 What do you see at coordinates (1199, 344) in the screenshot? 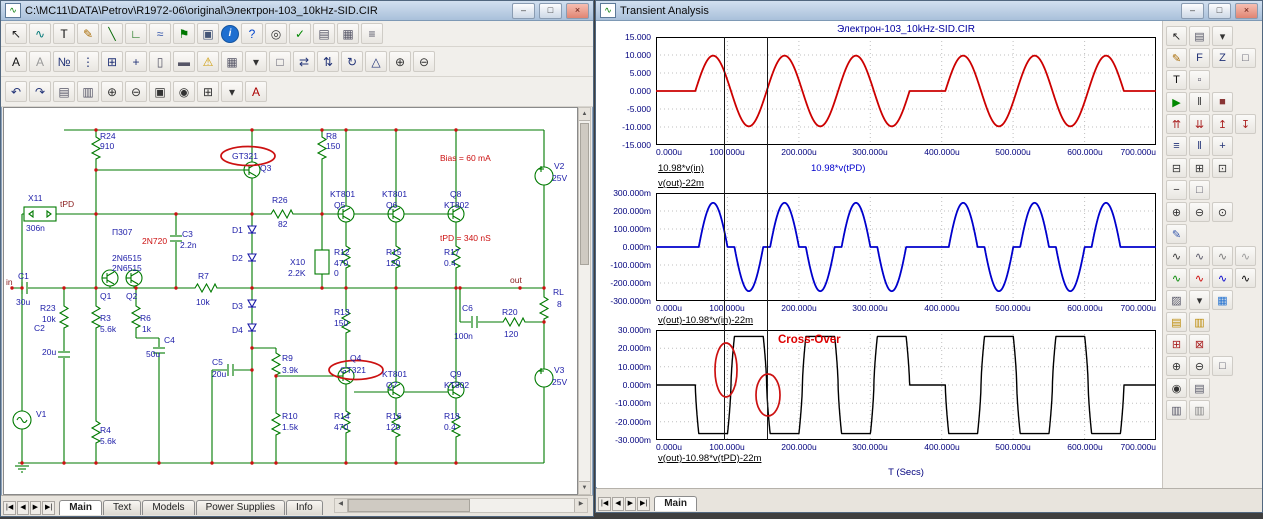
I see `tag-icon: ⊠` at bounding box center [1199, 344].